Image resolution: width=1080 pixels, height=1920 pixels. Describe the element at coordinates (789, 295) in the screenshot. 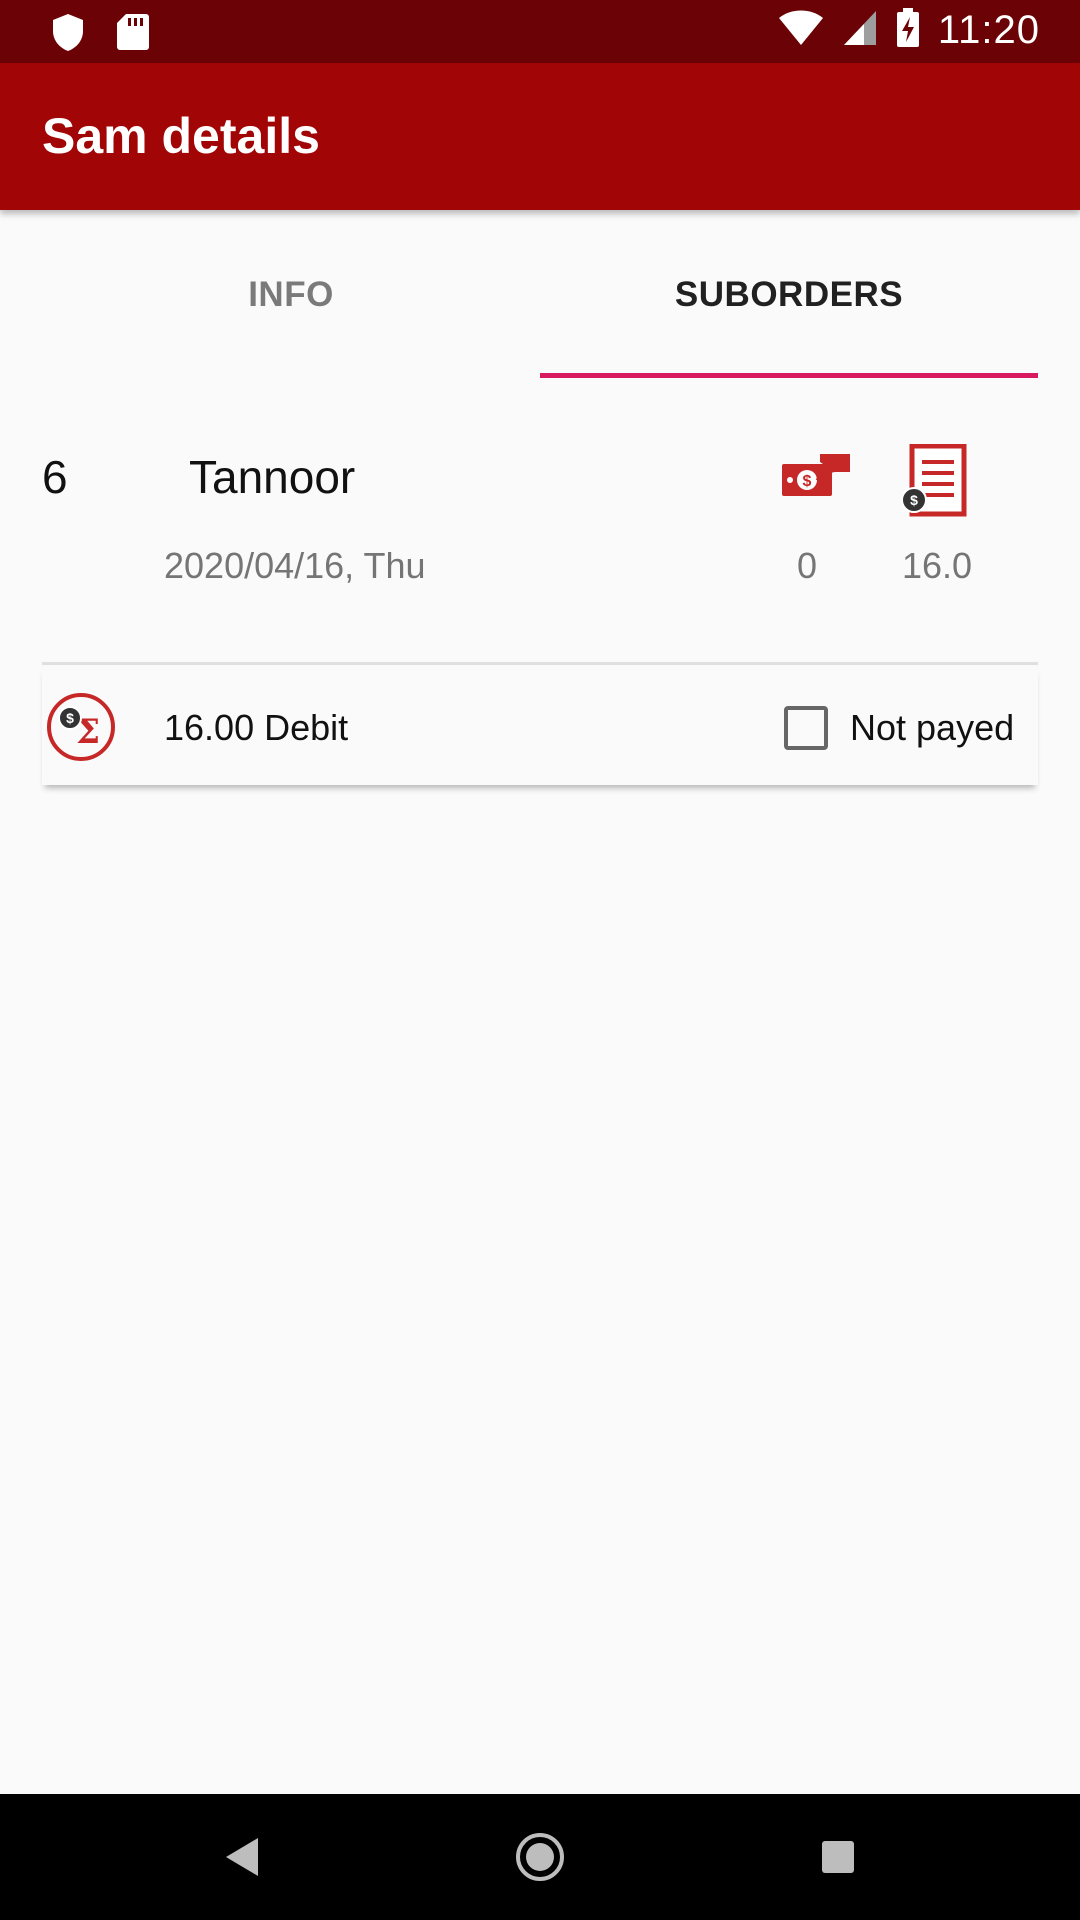

I see `tab-suborders: SUBORDERS` at that location.